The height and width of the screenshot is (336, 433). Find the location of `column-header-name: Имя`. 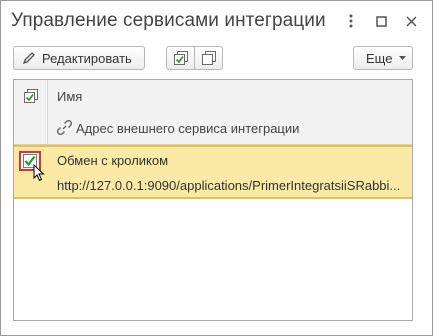

column-header-name: Имя is located at coordinates (69, 96).